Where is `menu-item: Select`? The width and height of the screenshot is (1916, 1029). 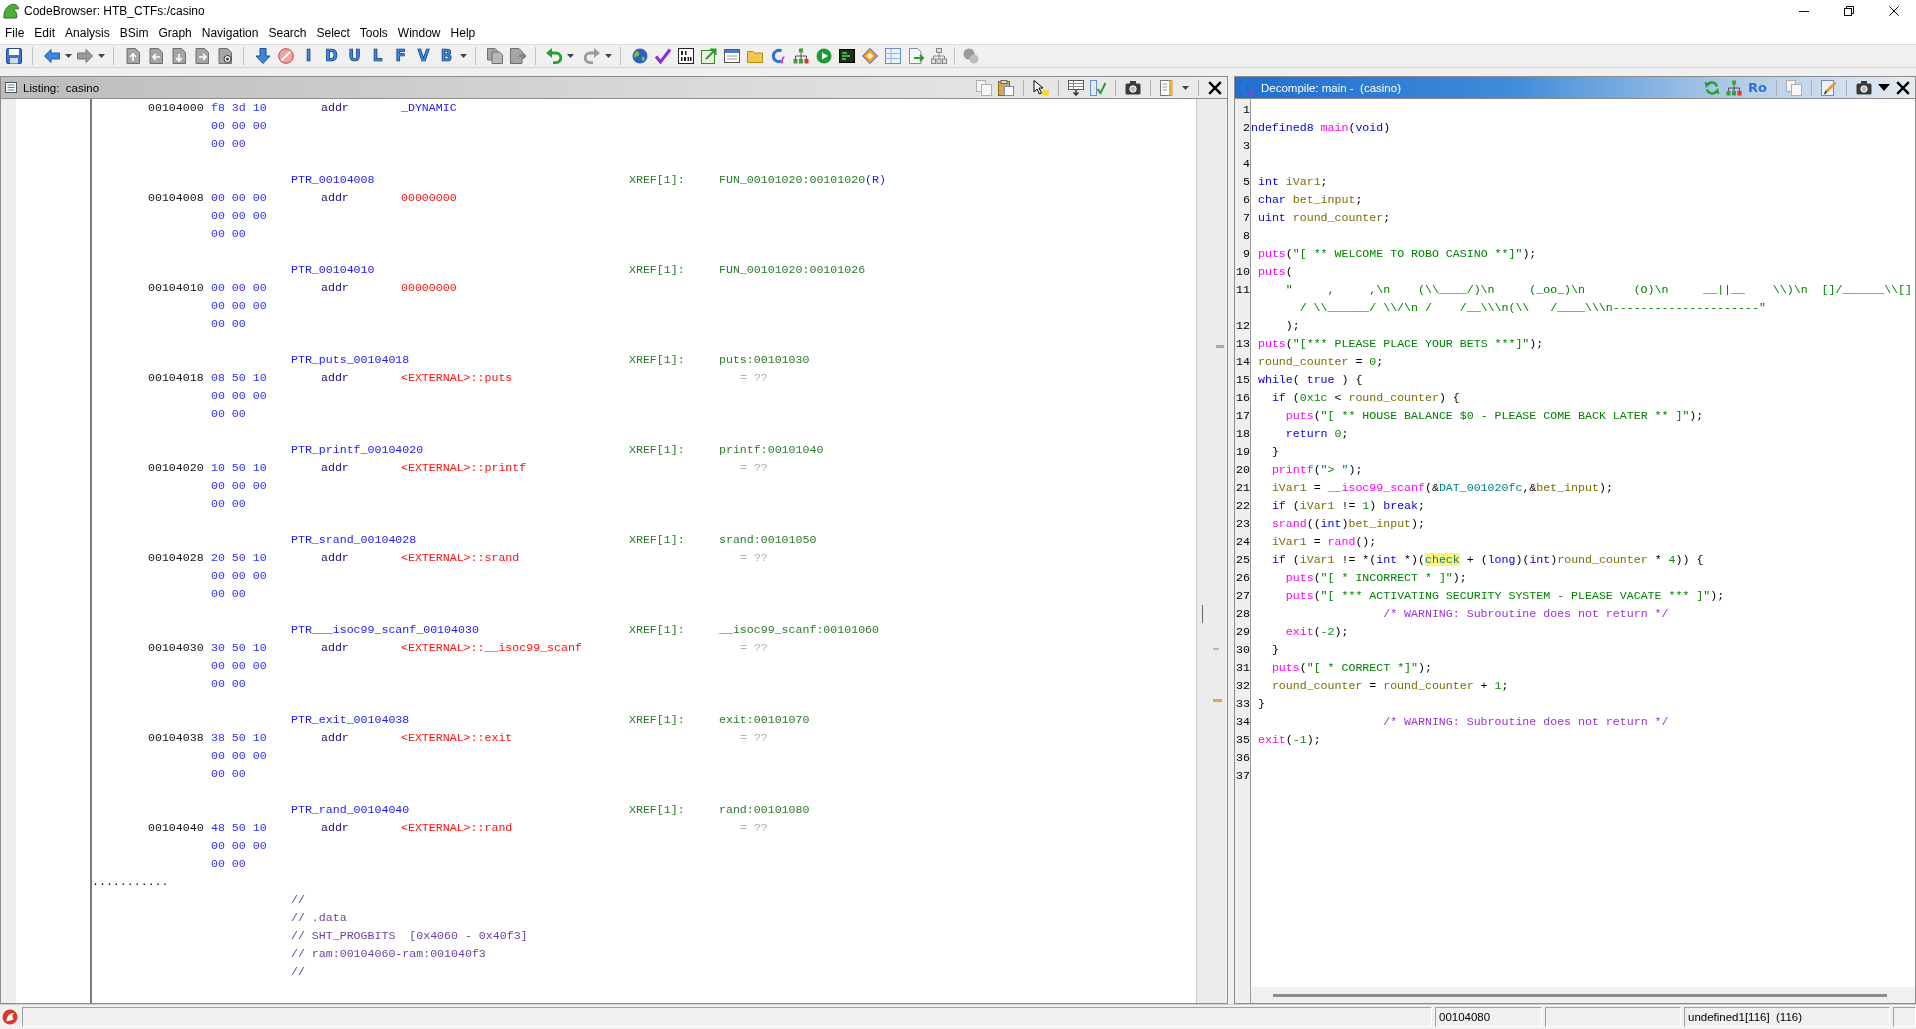
menu-item: Select is located at coordinates (333, 33).